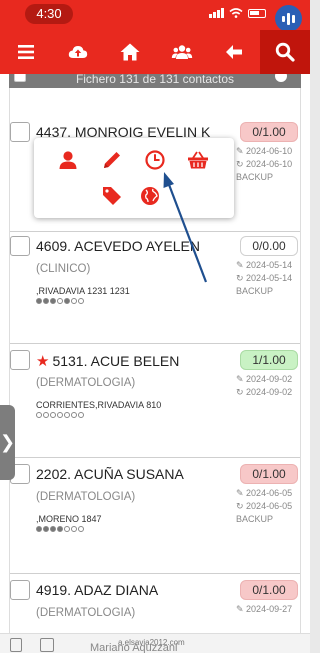 Image resolution: width=320 pixels, height=653 pixels. I want to click on back-button, so click(234, 52).